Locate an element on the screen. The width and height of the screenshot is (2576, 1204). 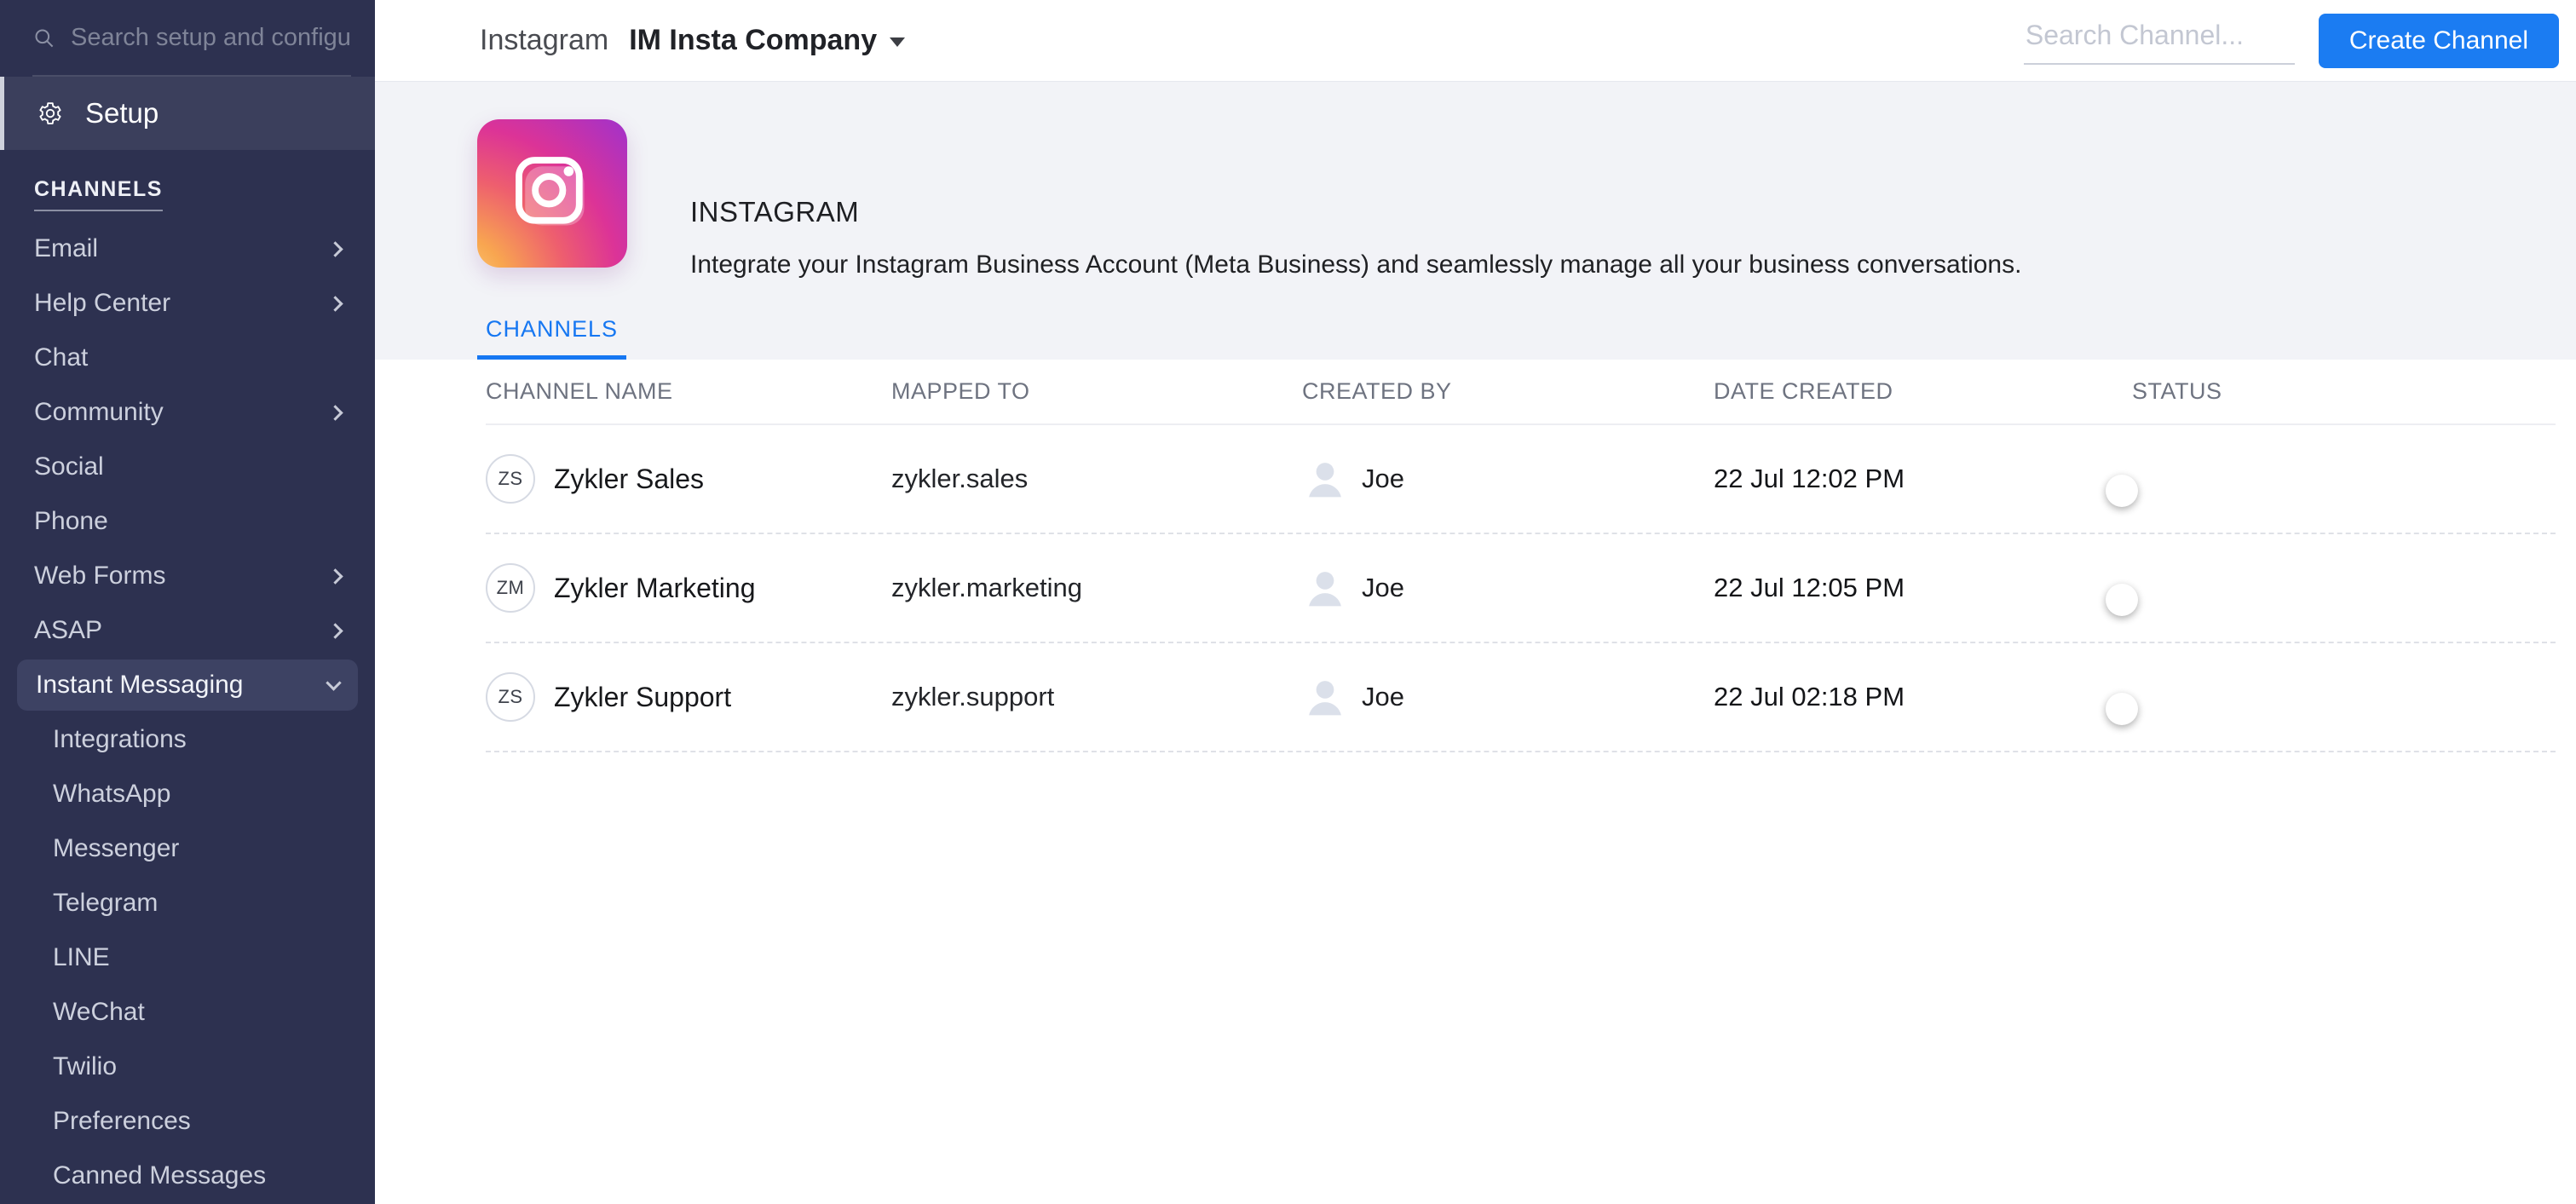
topbar-actions: Create Channel is located at coordinates (2291, 40).